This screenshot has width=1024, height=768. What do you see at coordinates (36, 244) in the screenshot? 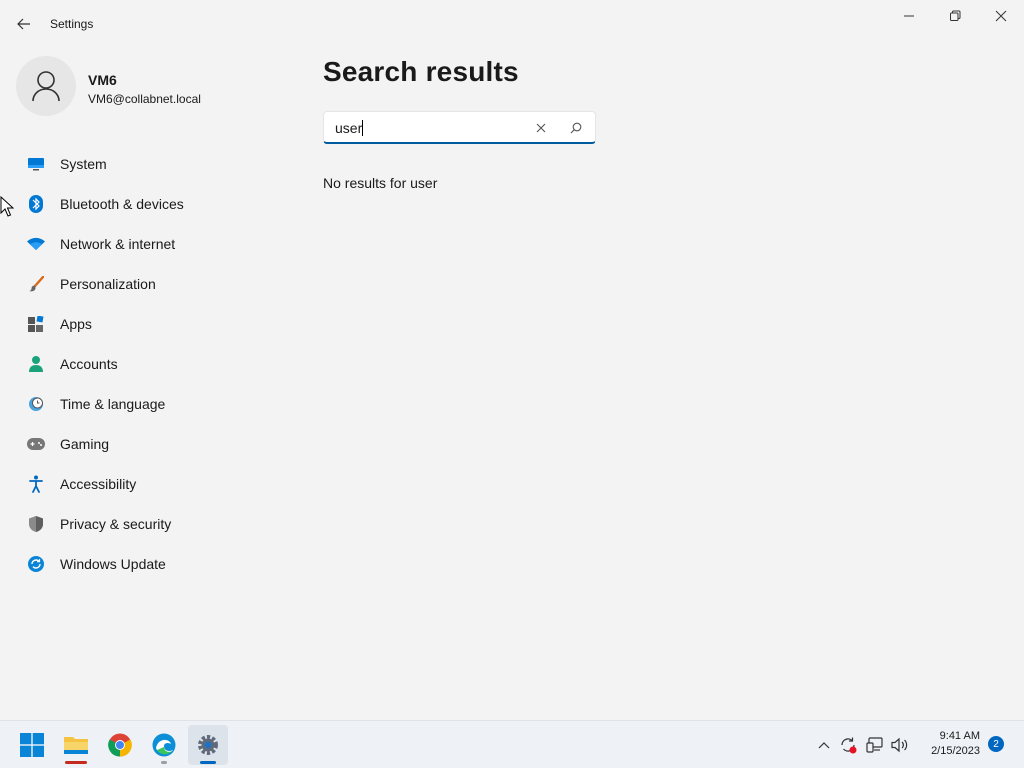
I see `wifi-icon` at bounding box center [36, 244].